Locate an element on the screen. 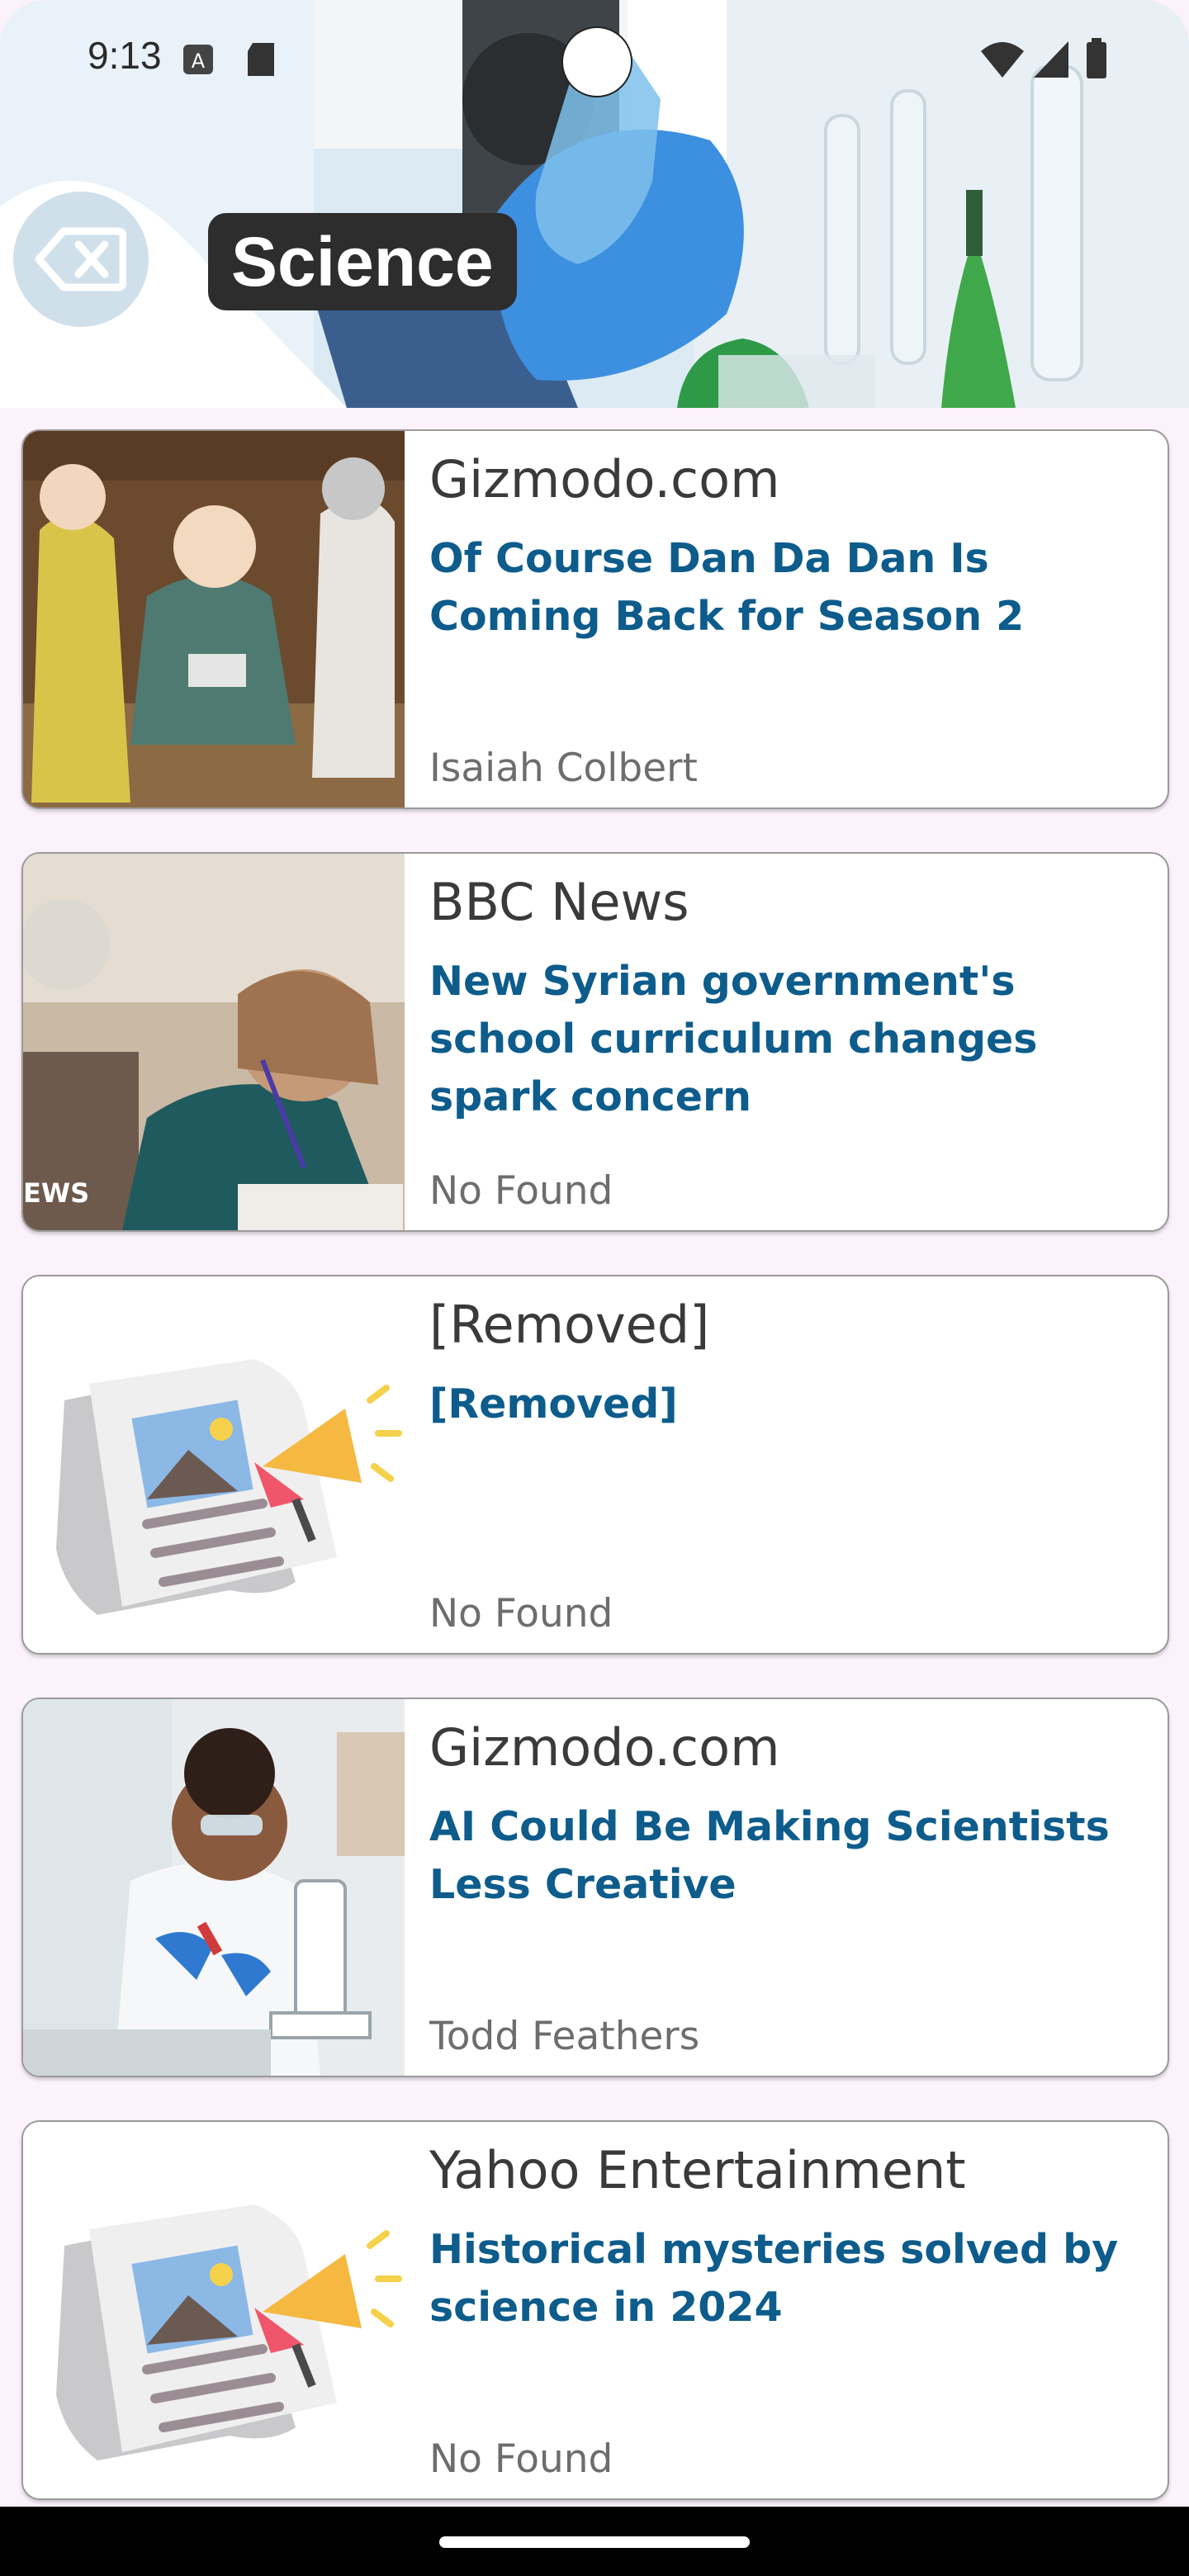 The image size is (1189, 2576). article-source: Yahoo Entertainment is located at coordinates (697, 2170).